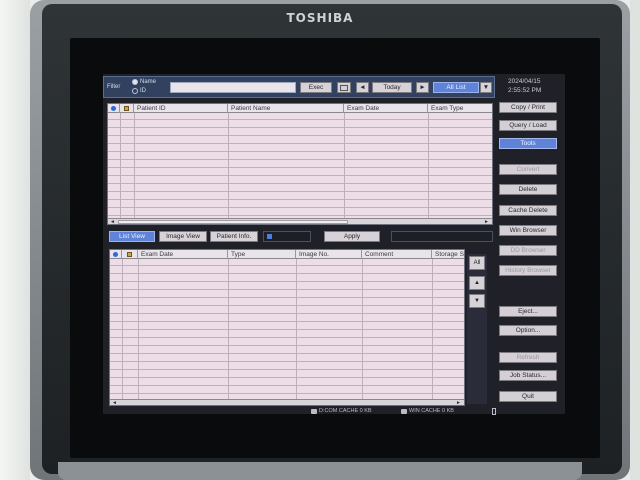 This screenshot has width=640, height=480. What do you see at coordinates (458, 403) in the screenshot?
I see `exam-scroll-right-icon: ►` at bounding box center [458, 403].